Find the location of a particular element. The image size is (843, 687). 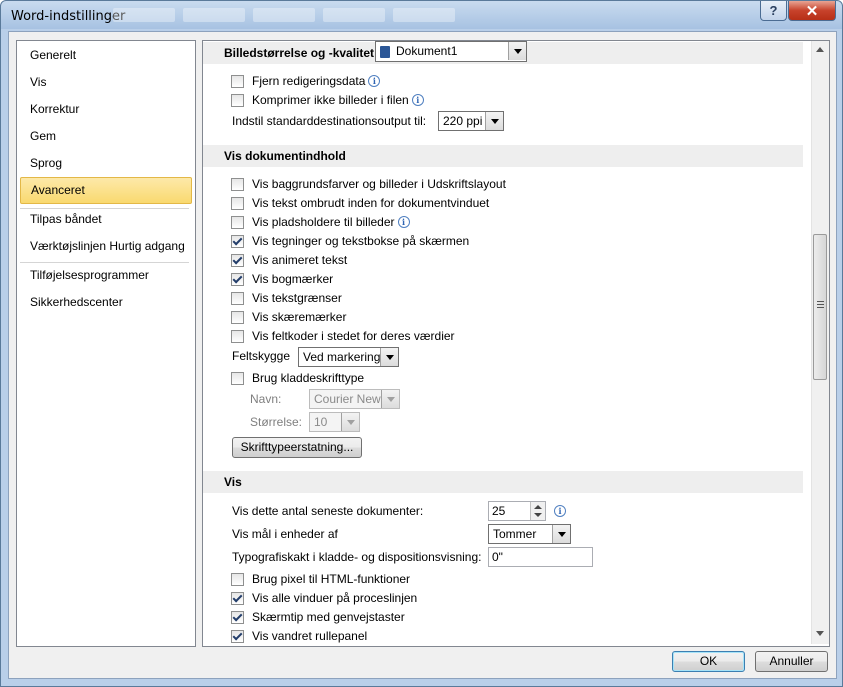

display-option-2: Skærmtip med genvejstaster is located at coordinates (318, 617).